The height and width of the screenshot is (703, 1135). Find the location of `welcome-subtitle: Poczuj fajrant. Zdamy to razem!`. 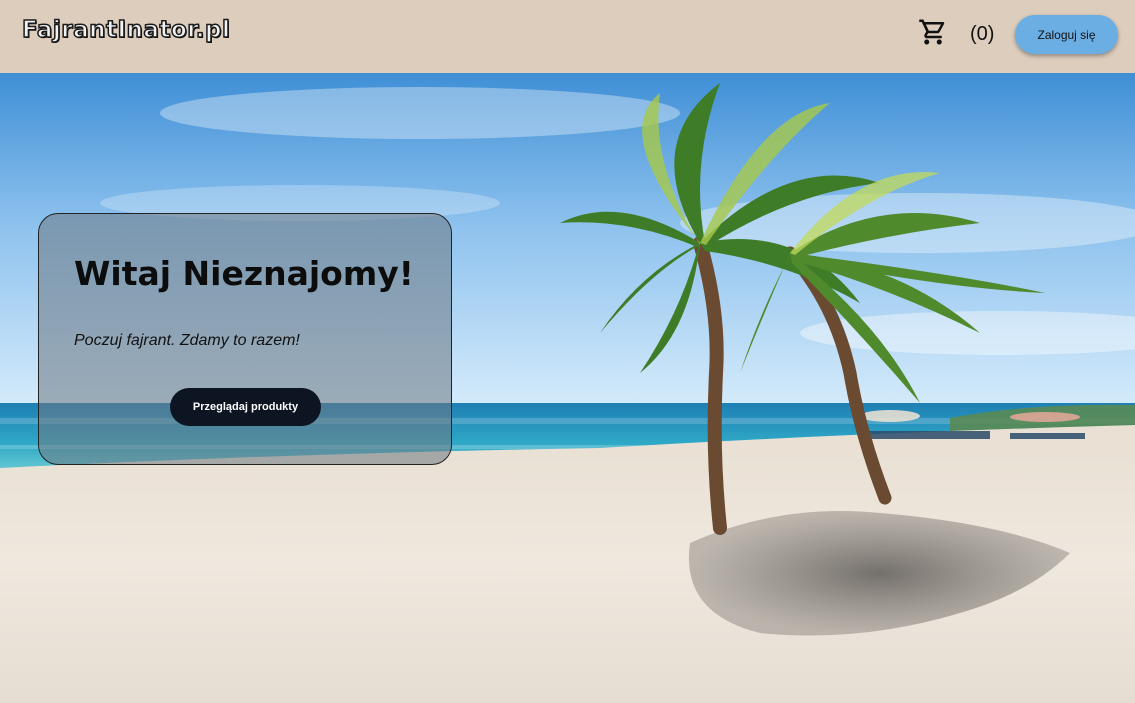

welcome-subtitle: Poczuj fajrant. Zdamy to razem! is located at coordinates (187, 340).